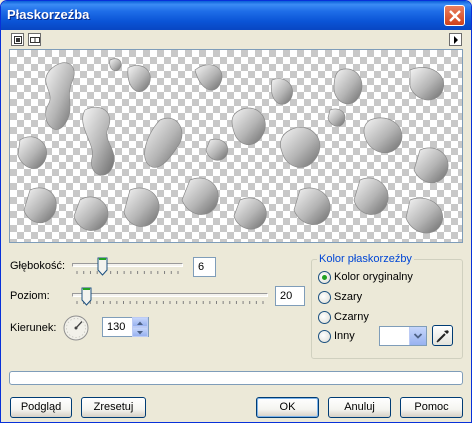  I want to click on radio-black, so click(324, 317).